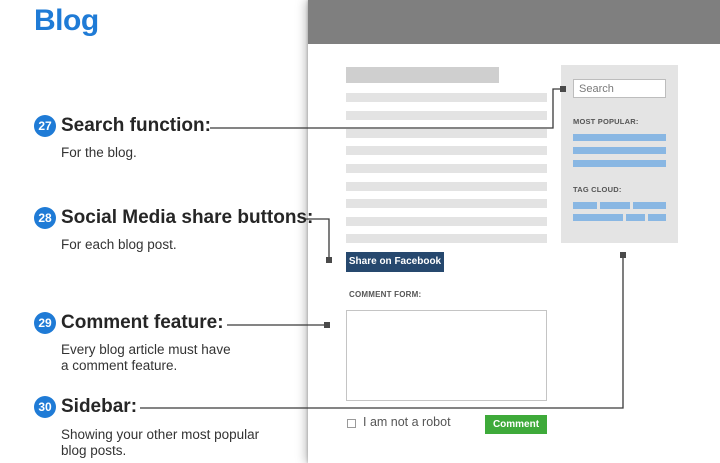 This screenshot has width=720, height=463. What do you see at coordinates (514, 22) in the screenshot?
I see `mockup-header-bar` at bounding box center [514, 22].